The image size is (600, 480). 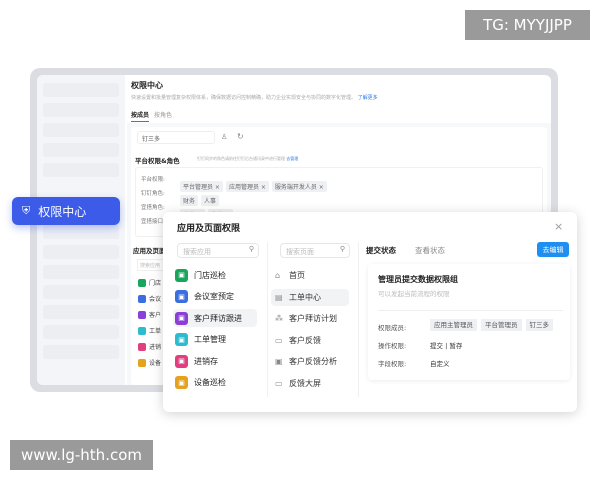 I want to click on app-item: ▣ 门店巡检, so click(x=215, y=275).